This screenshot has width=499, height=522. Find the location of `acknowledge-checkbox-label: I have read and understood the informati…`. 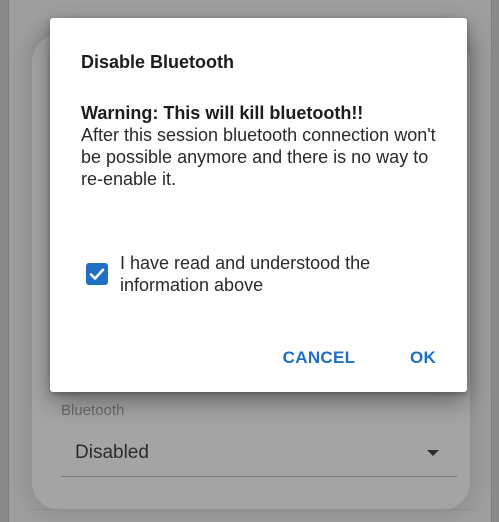

acknowledge-checkbox-label: I have read and understood the informati… is located at coordinates (280, 274).